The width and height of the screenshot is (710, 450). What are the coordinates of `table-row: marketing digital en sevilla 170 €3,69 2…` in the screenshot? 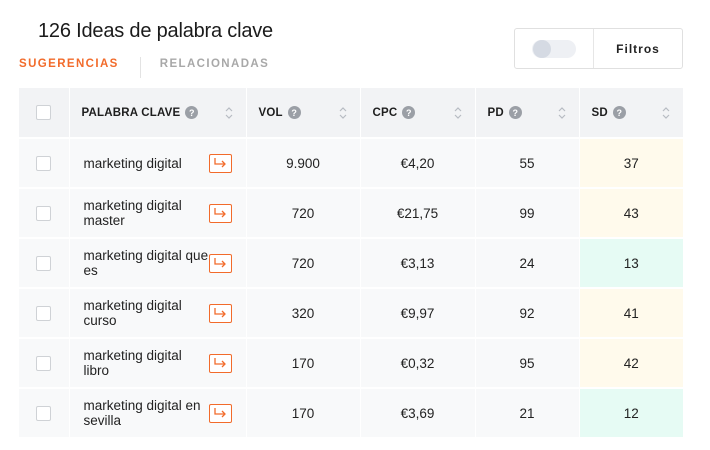 It's located at (351, 413).